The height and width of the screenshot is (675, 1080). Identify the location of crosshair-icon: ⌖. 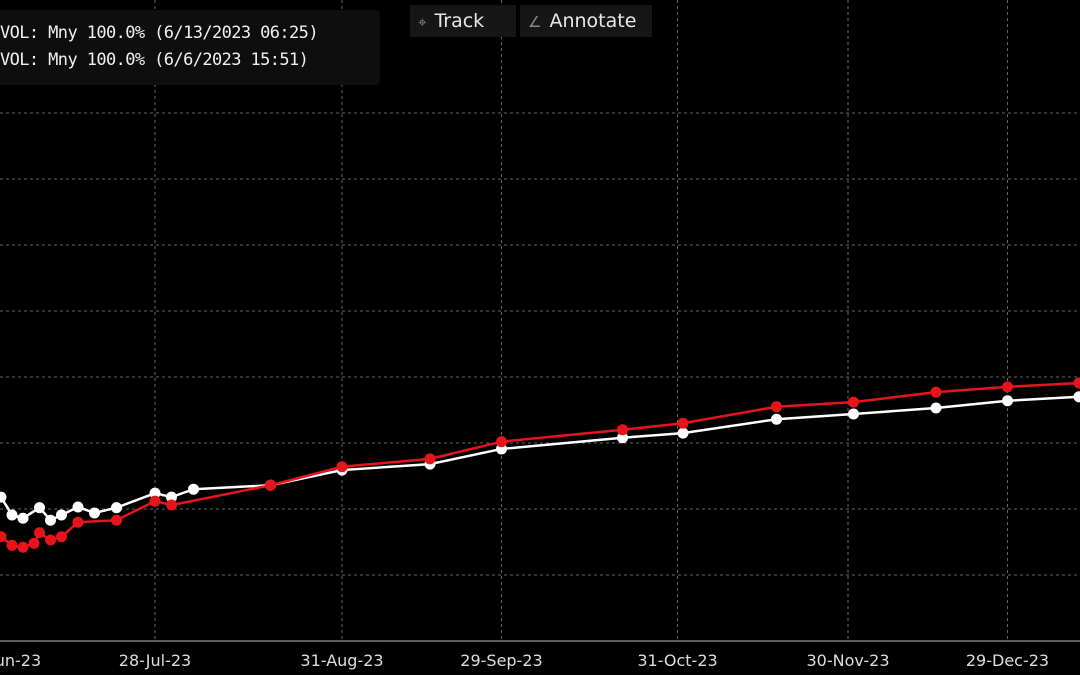
(422, 22).